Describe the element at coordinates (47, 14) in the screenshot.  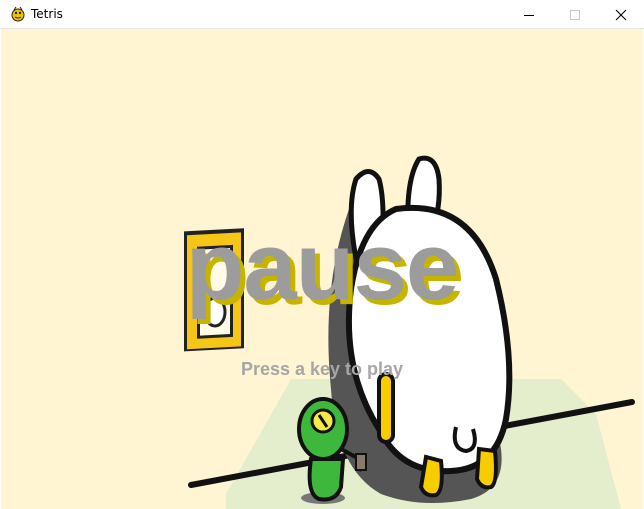
I see `window-title: Tetris` at that location.